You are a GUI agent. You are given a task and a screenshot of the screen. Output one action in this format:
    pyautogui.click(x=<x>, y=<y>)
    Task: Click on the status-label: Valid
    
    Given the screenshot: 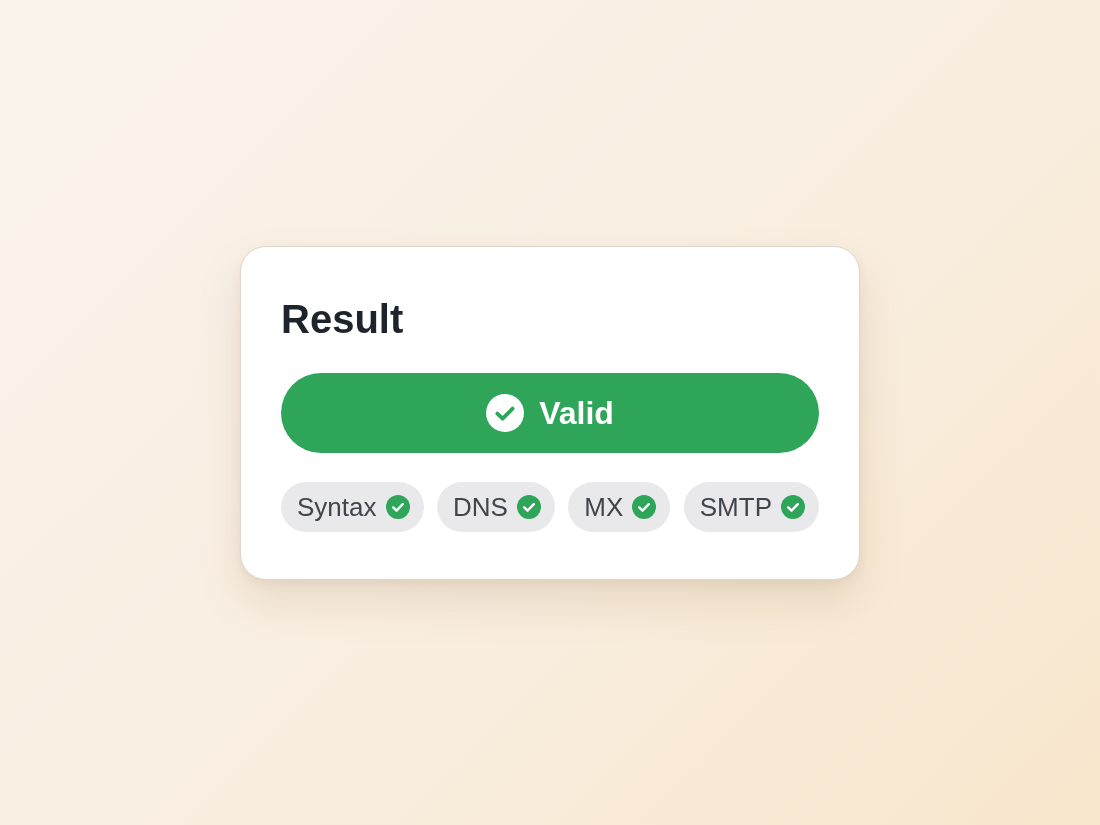 What is the action you would take?
    pyautogui.click(x=576, y=413)
    